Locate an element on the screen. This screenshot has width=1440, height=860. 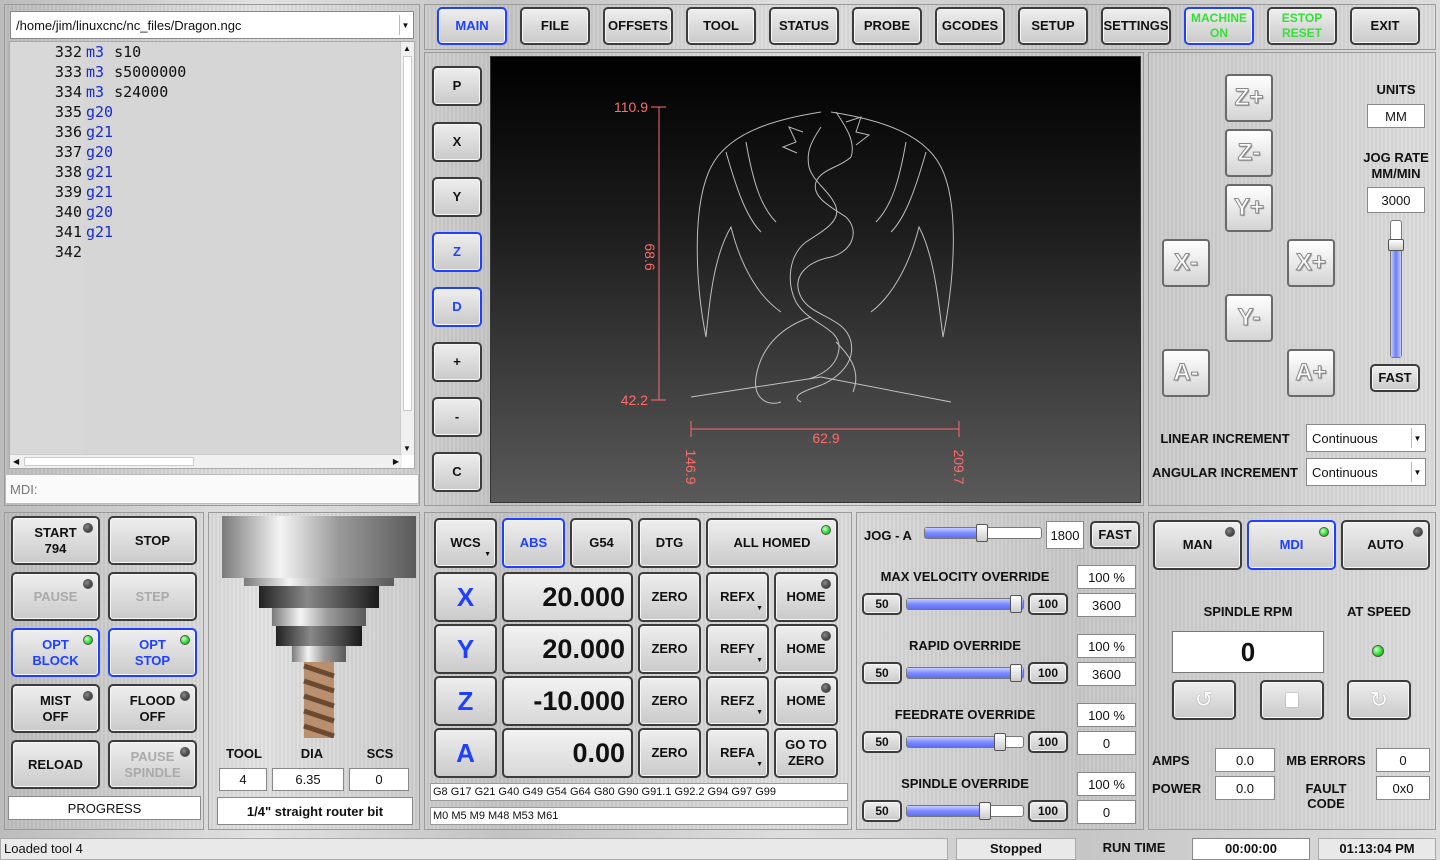
zero-a-button: ZERO is located at coordinates (669, 753).